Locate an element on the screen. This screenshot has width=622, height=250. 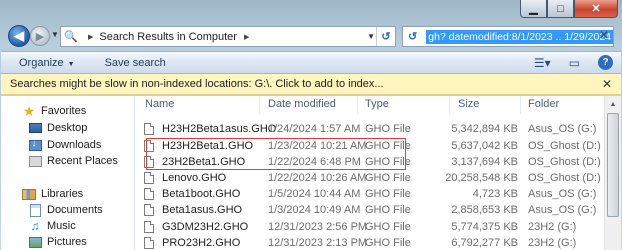
file-date: 1/3/2024 10:49 AM is located at coordinates (314, 210).